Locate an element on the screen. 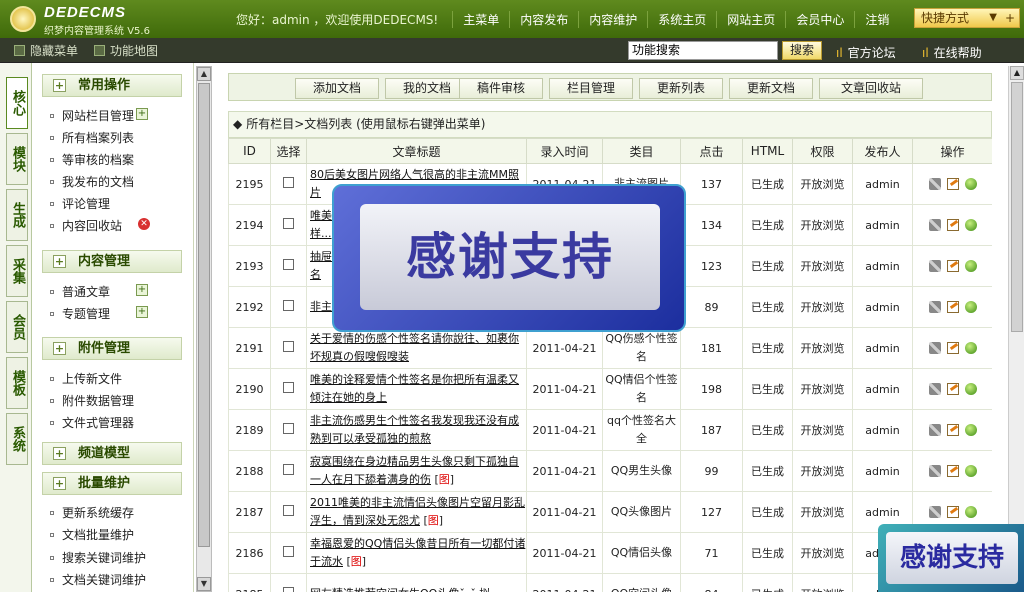 Image resolution: width=1024 pixels, height=592 pixels. tab-template: 模板 is located at coordinates (17, 383).